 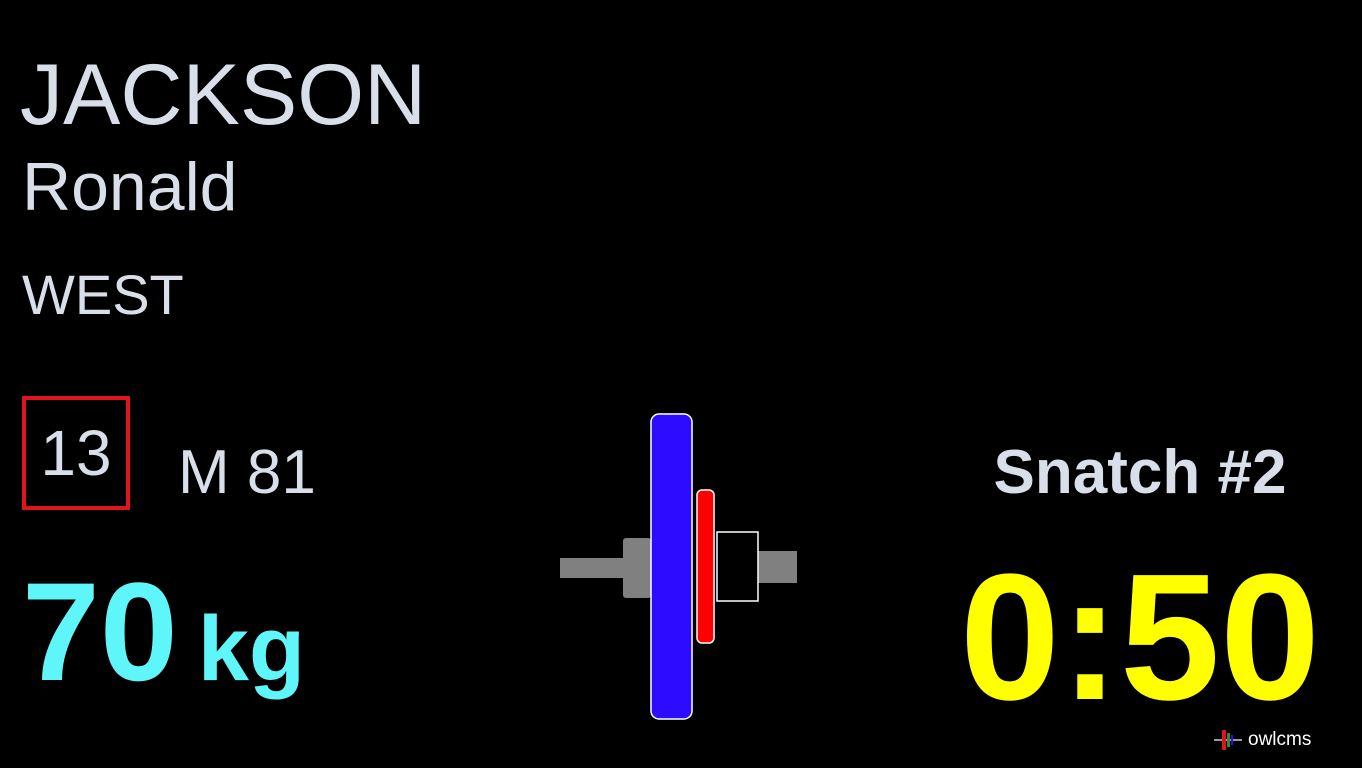 I want to click on start-number-badge: 13, so click(x=76, y=453).